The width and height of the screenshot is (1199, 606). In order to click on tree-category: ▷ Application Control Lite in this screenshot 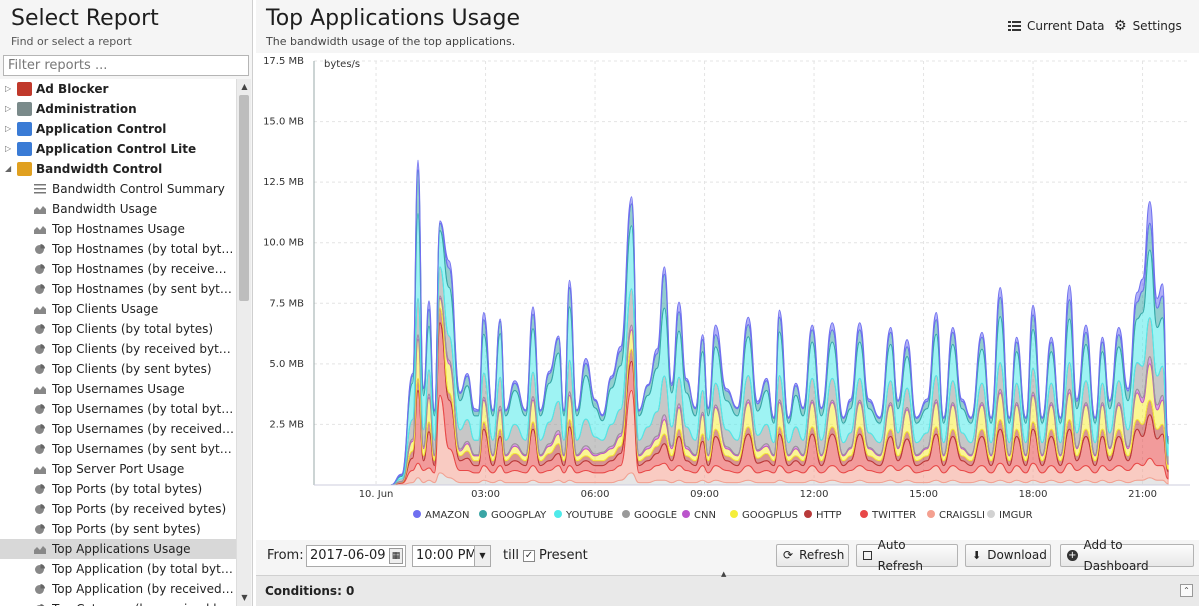, I will do `click(118, 149)`.